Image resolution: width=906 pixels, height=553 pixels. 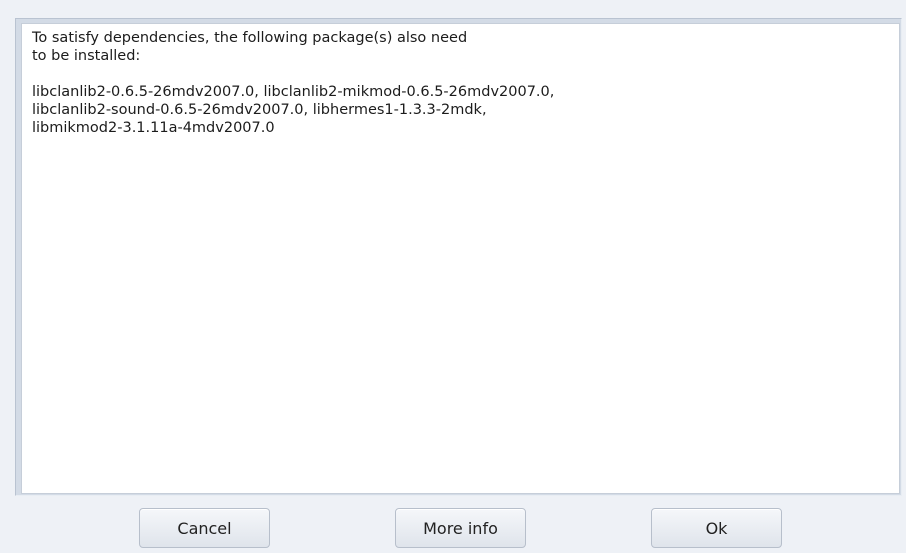 What do you see at coordinates (204, 528) in the screenshot?
I see `cancel-button: Cancel` at bounding box center [204, 528].